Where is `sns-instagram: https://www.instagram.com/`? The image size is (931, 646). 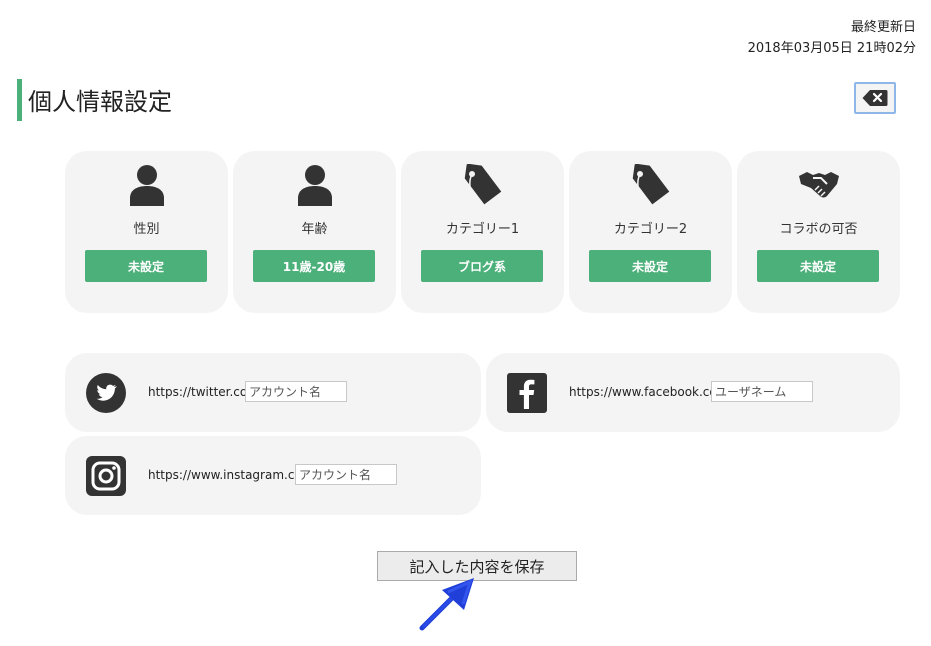
sns-instagram: https://www.instagram.com/ is located at coordinates (273, 475).